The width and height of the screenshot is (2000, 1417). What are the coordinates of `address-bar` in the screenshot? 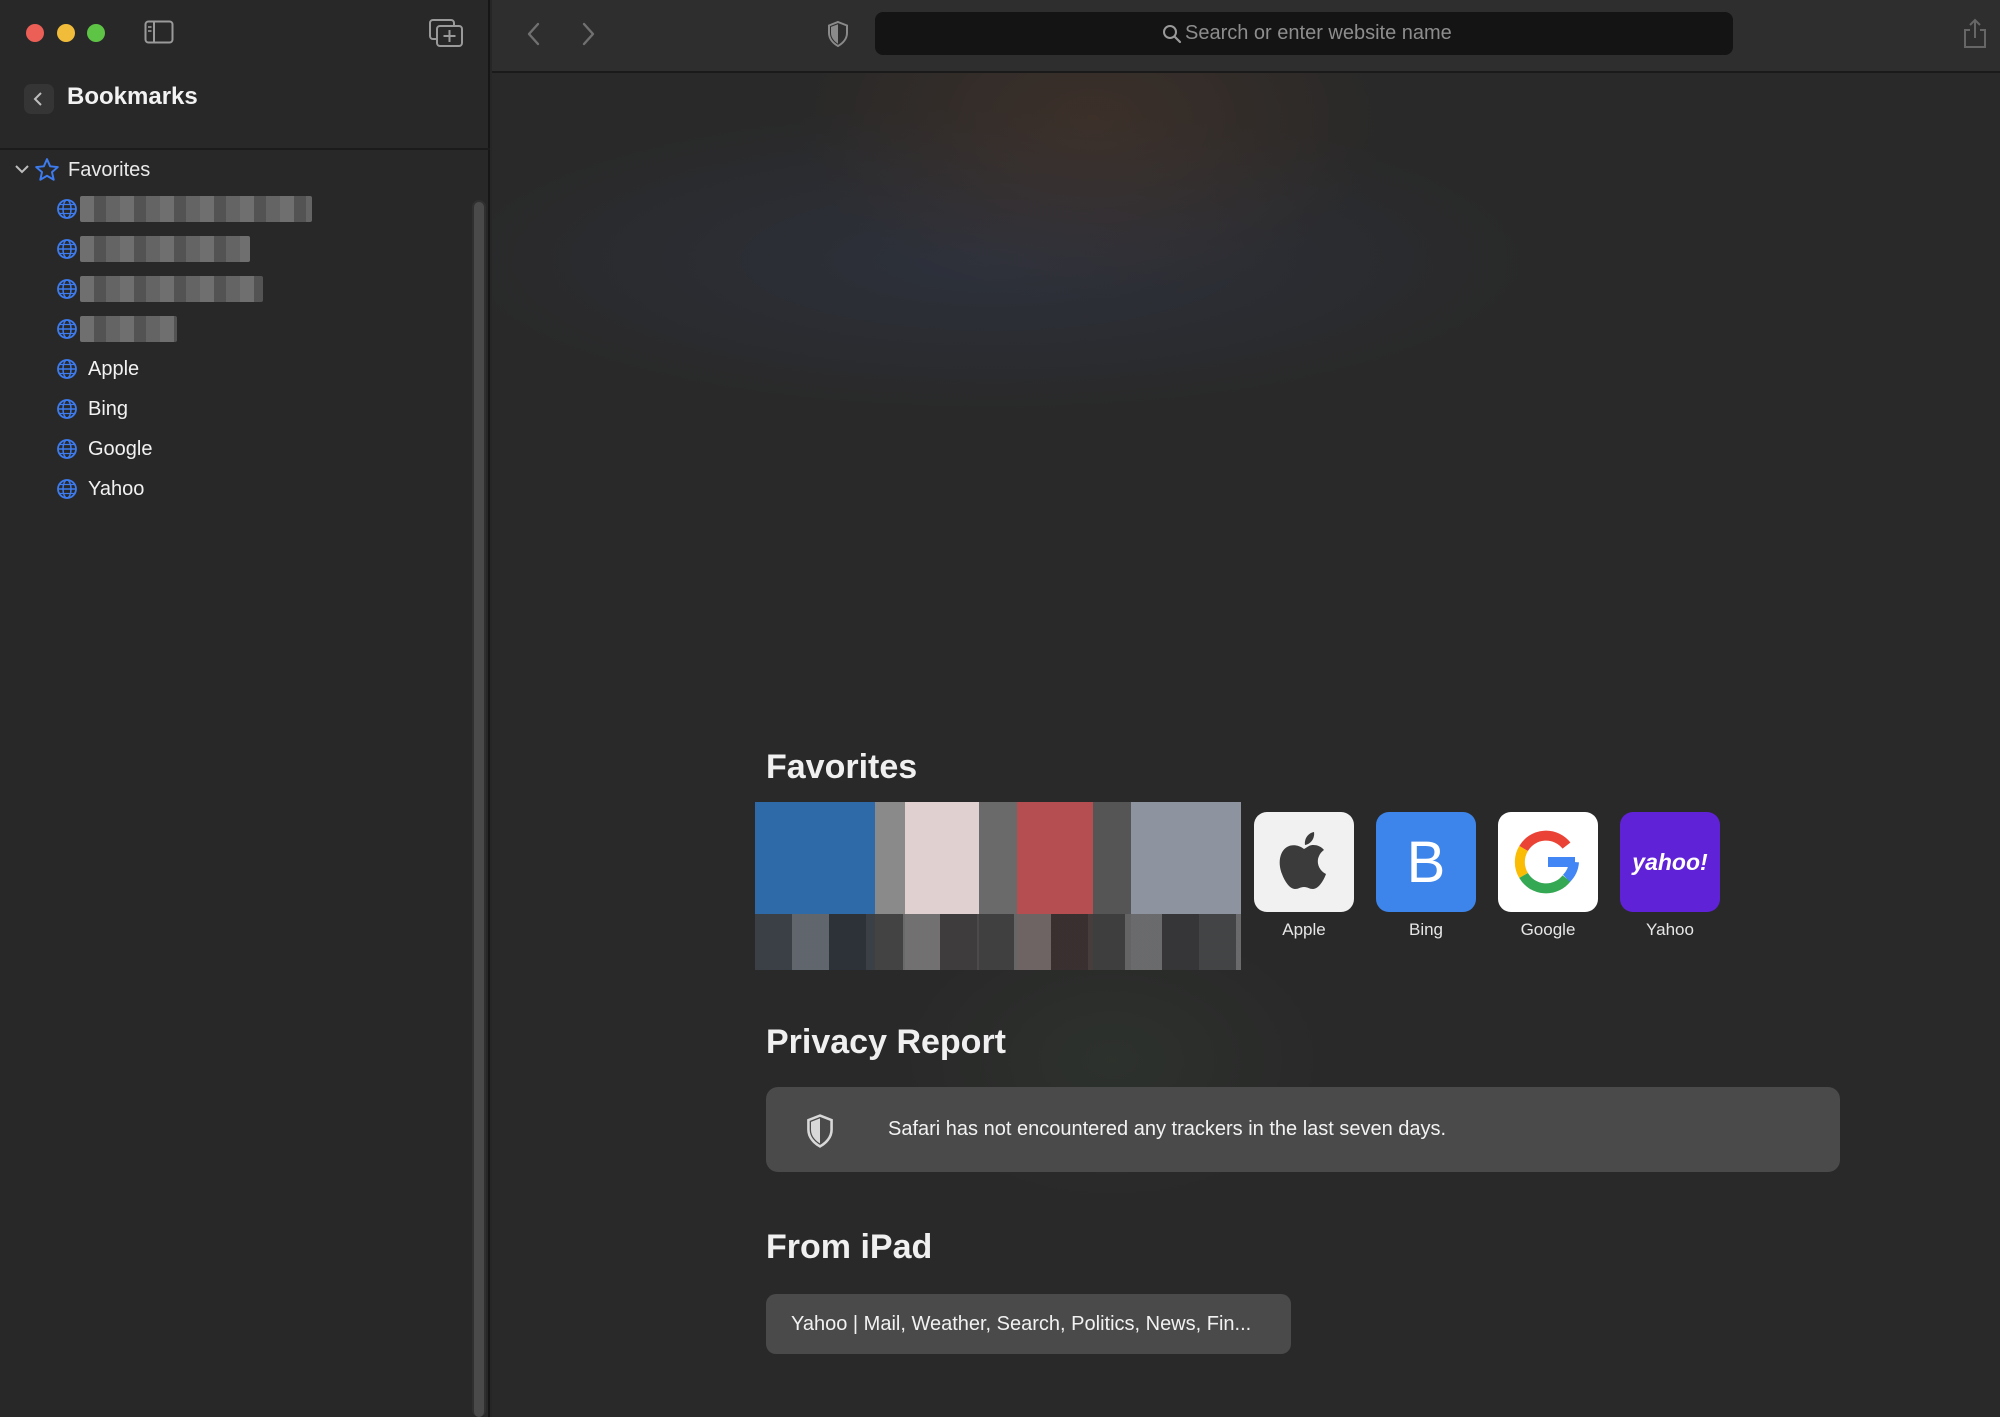 It's located at (1304, 33).